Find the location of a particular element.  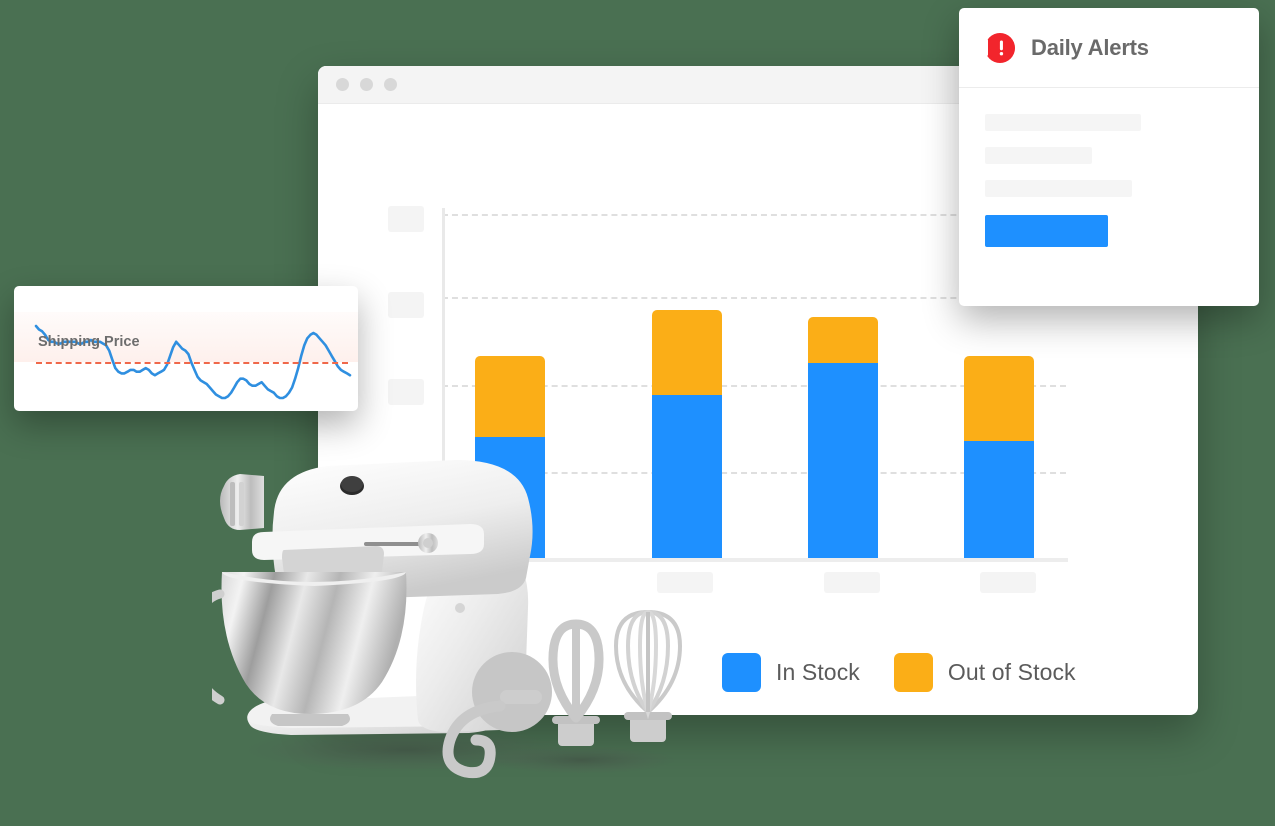

speed-lever-center is located at coordinates (428, 543).